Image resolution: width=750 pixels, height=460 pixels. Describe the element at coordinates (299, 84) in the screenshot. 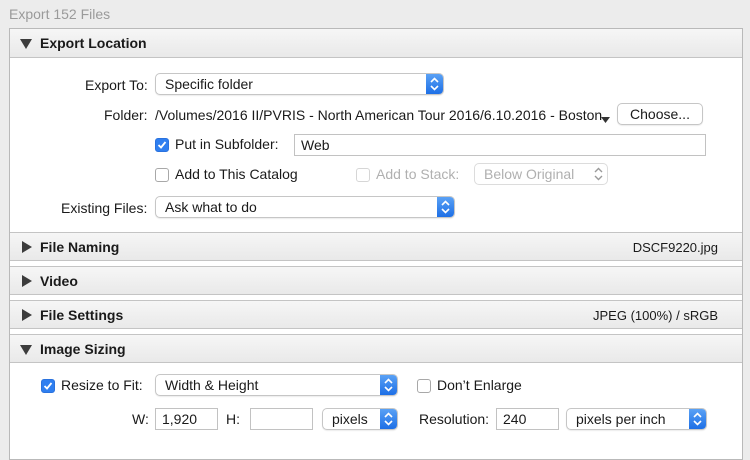

I see `export-to-select: Specific folder` at that location.